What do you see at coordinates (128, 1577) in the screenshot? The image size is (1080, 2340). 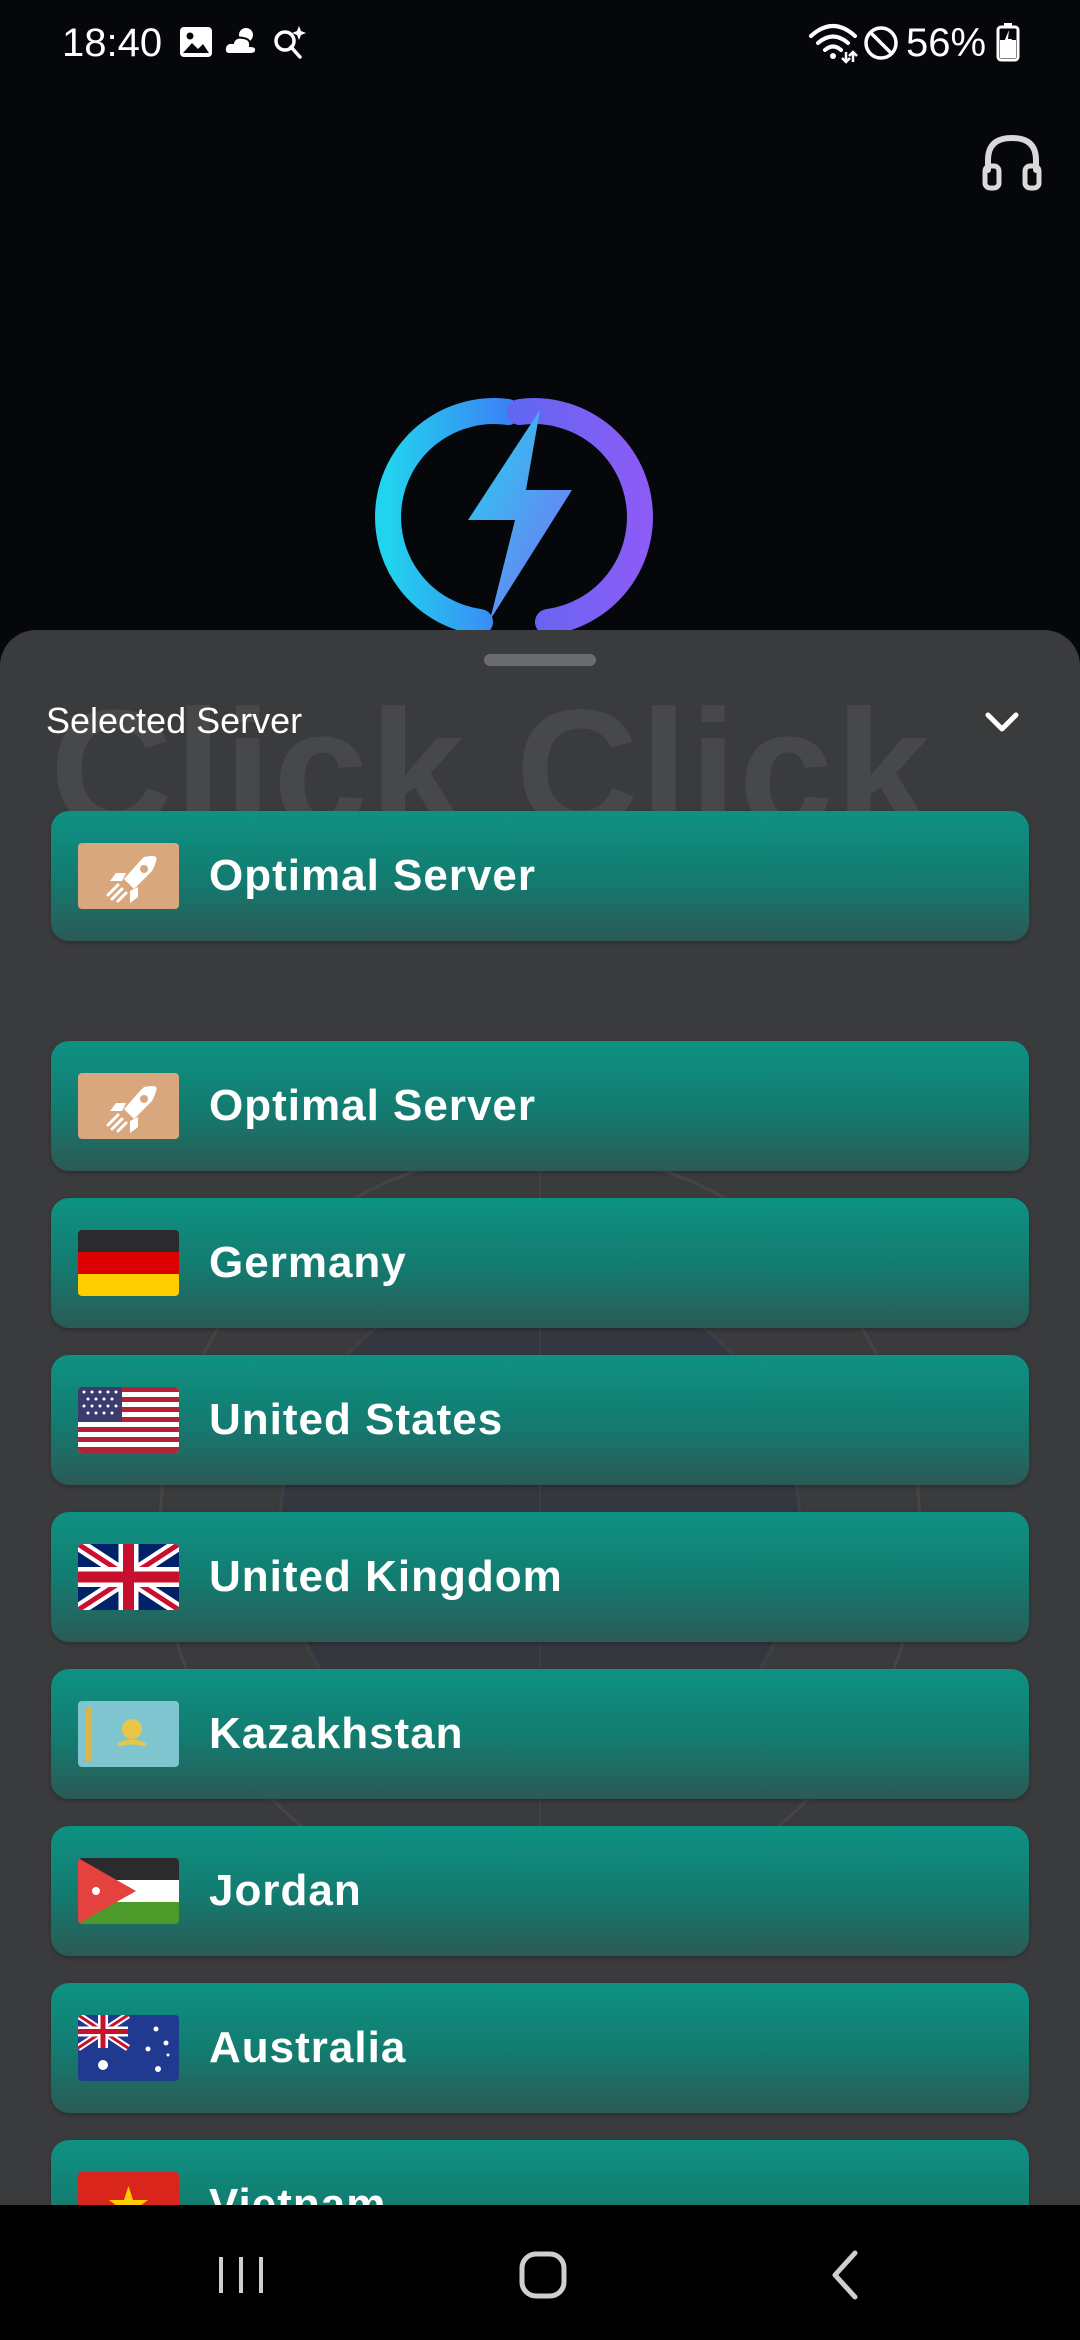 I see `flag-uk-icon` at bounding box center [128, 1577].